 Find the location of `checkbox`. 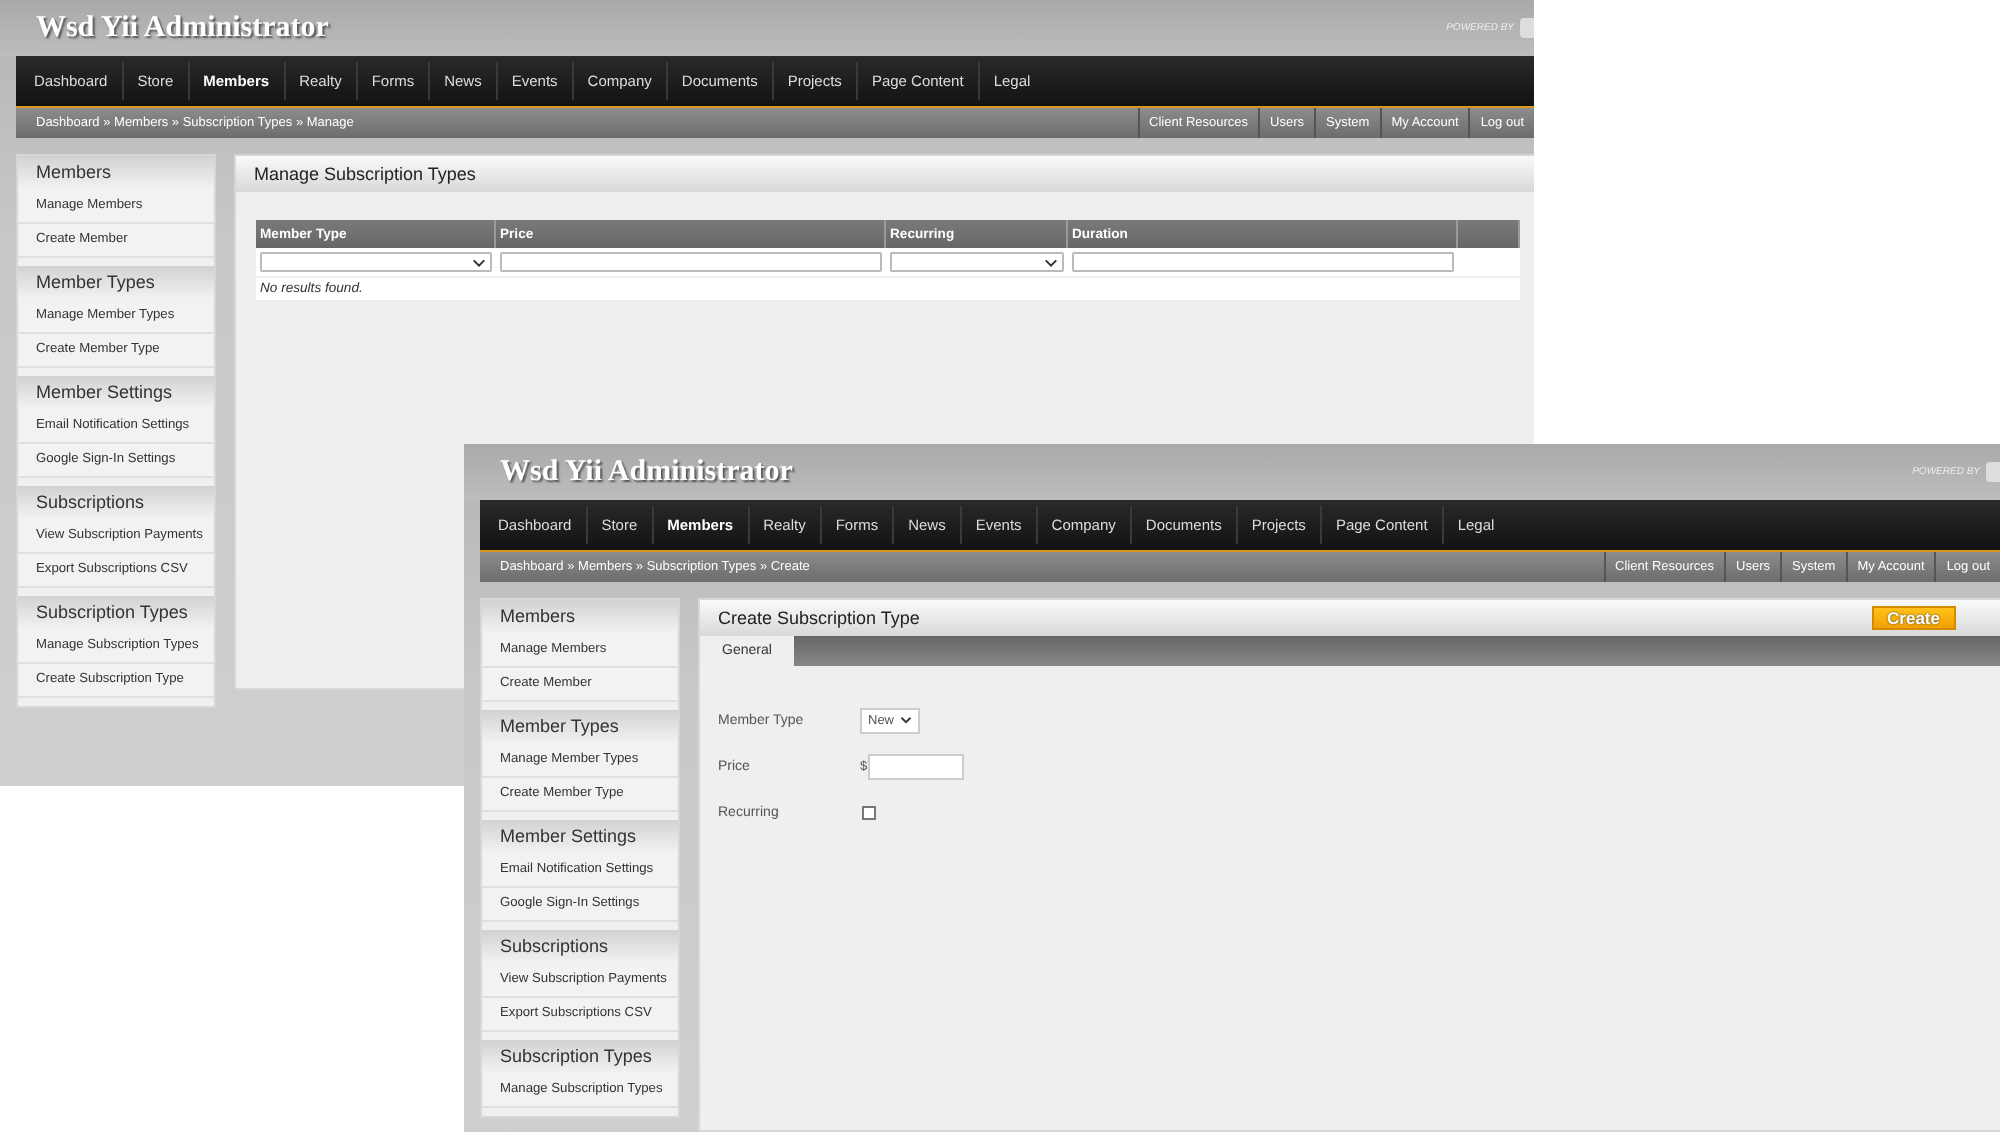

checkbox is located at coordinates (869, 812).